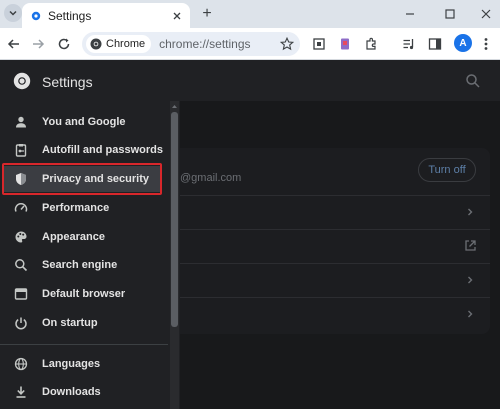 The width and height of the screenshot is (500, 409). I want to click on sidebar-item-label: Appearance, so click(73, 237).